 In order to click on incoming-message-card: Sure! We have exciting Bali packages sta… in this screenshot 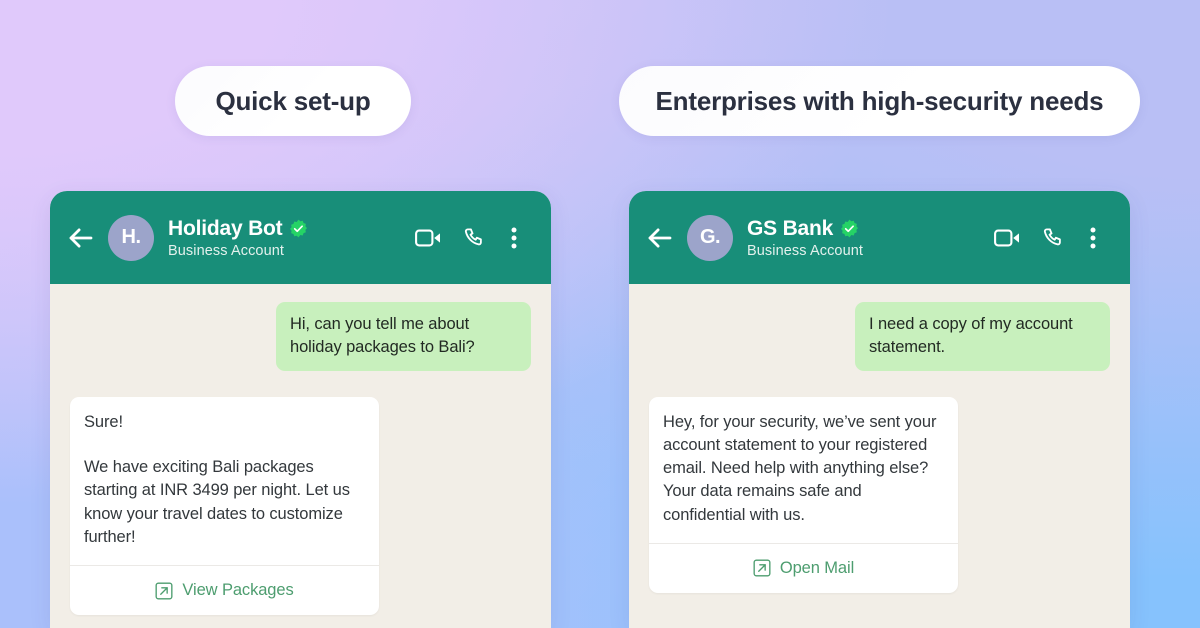, I will do `click(224, 506)`.